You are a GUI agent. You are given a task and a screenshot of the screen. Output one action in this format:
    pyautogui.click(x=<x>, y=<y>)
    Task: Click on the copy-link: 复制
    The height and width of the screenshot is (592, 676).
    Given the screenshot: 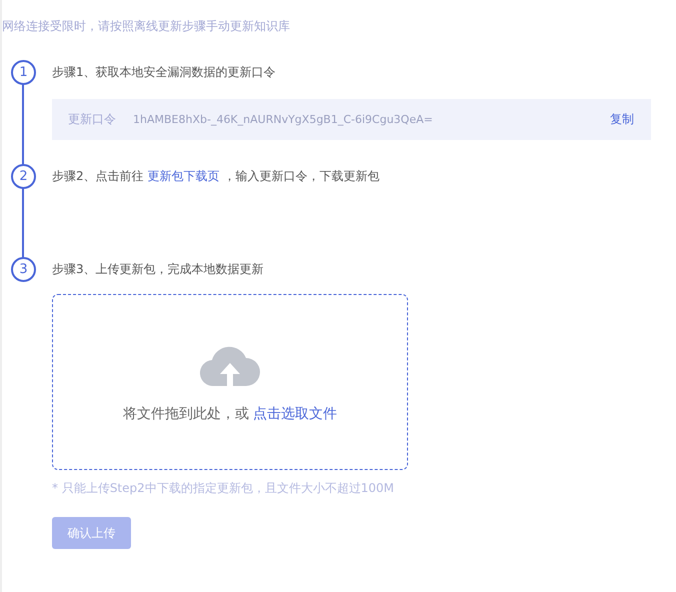 What is the action you would take?
    pyautogui.click(x=622, y=119)
    